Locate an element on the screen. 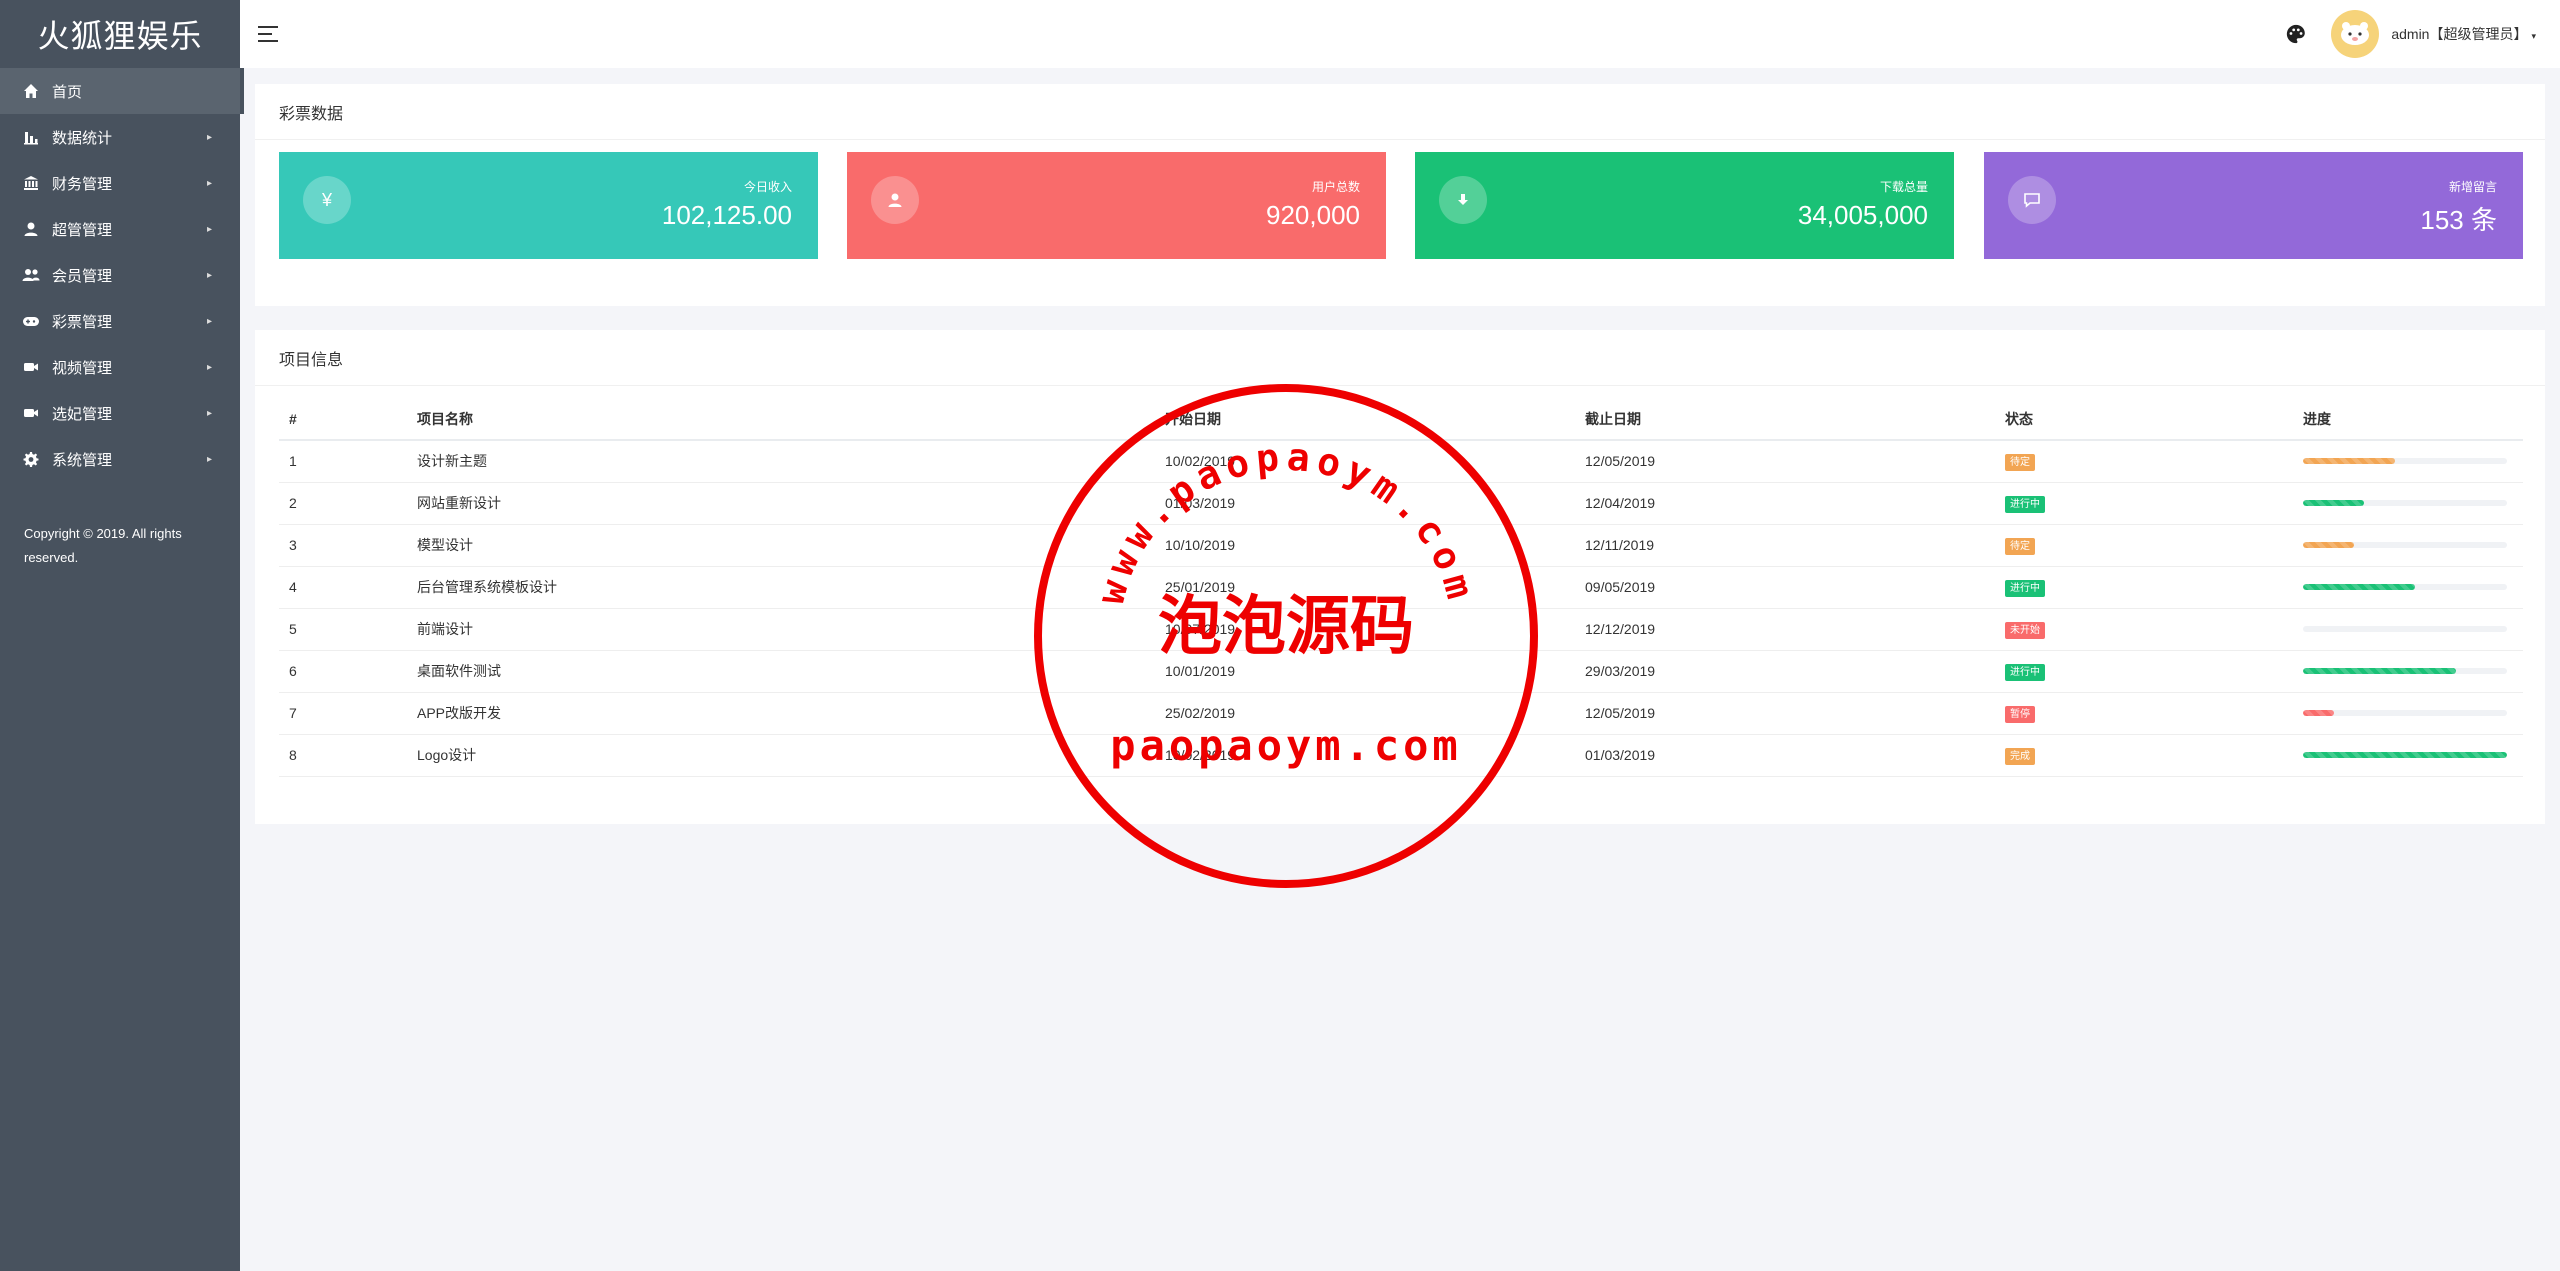 The width and height of the screenshot is (2560, 1271). menu-toggle-icon is located at coordinates (268, 34).